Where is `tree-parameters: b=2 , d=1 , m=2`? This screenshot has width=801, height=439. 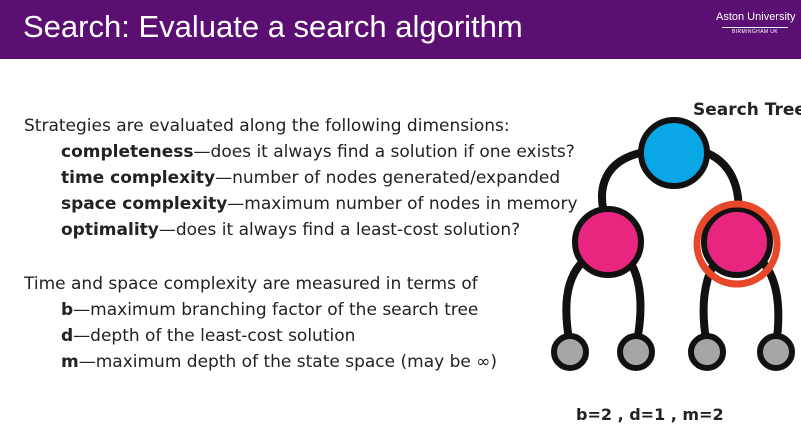 tree-parameters: b=2 , d=1 , m=2 is located at coordinates (650, 414).